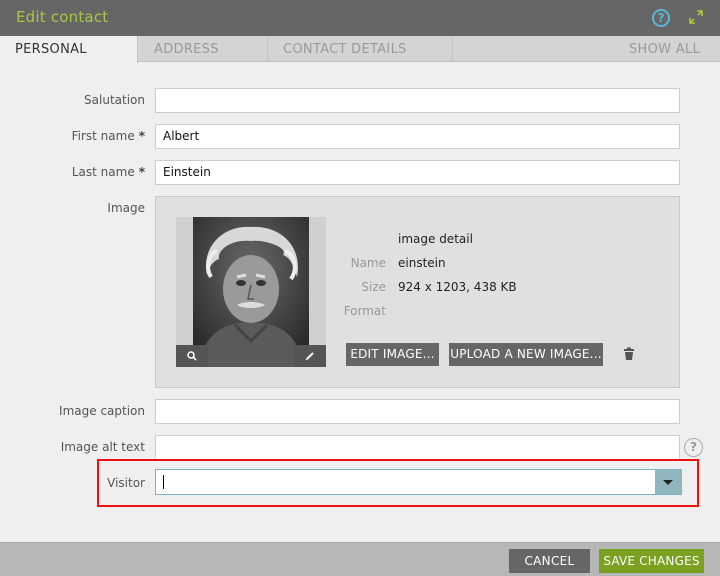 Image resolution: width=720 pixels, height=576 pixels. What do you see at coordinates (549, 561) in the screenshot?
I see `cancel-button: CANCEL` at bounding box center [549, 561].